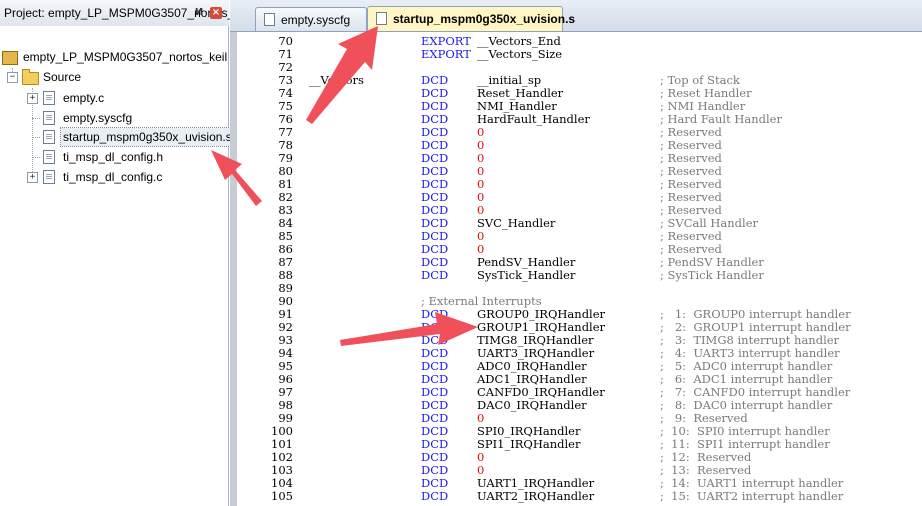 This screenshot has width=922, height=506. Describe the element at coordinates (526, 275) in the screenshot. I see `code-operand: SysTick_Handler` at that location.